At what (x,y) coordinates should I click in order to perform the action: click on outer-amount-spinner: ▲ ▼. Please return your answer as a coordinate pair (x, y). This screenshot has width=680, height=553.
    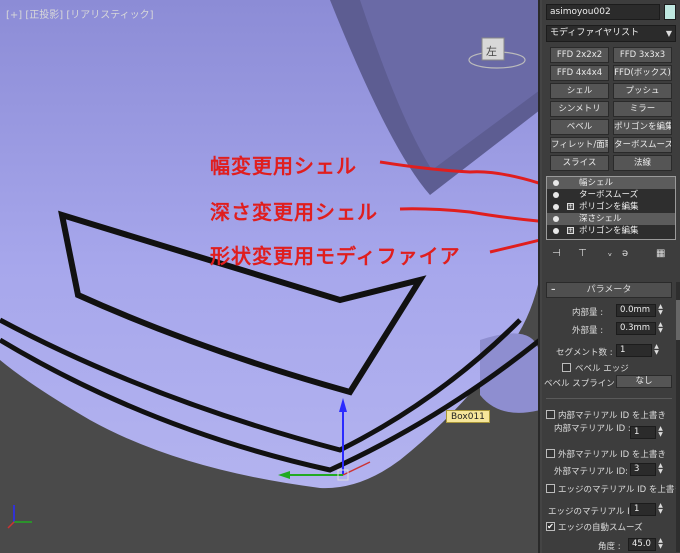
    Looking at the image, I should click on (660, 328).